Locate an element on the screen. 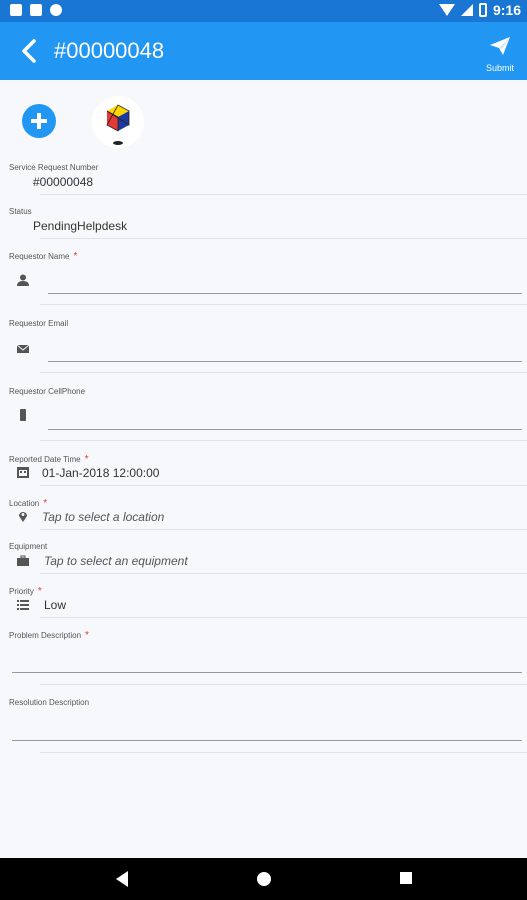 This screenshot has height=900, width=527. page-title: #00000048 is located at coordinates (109, 50).